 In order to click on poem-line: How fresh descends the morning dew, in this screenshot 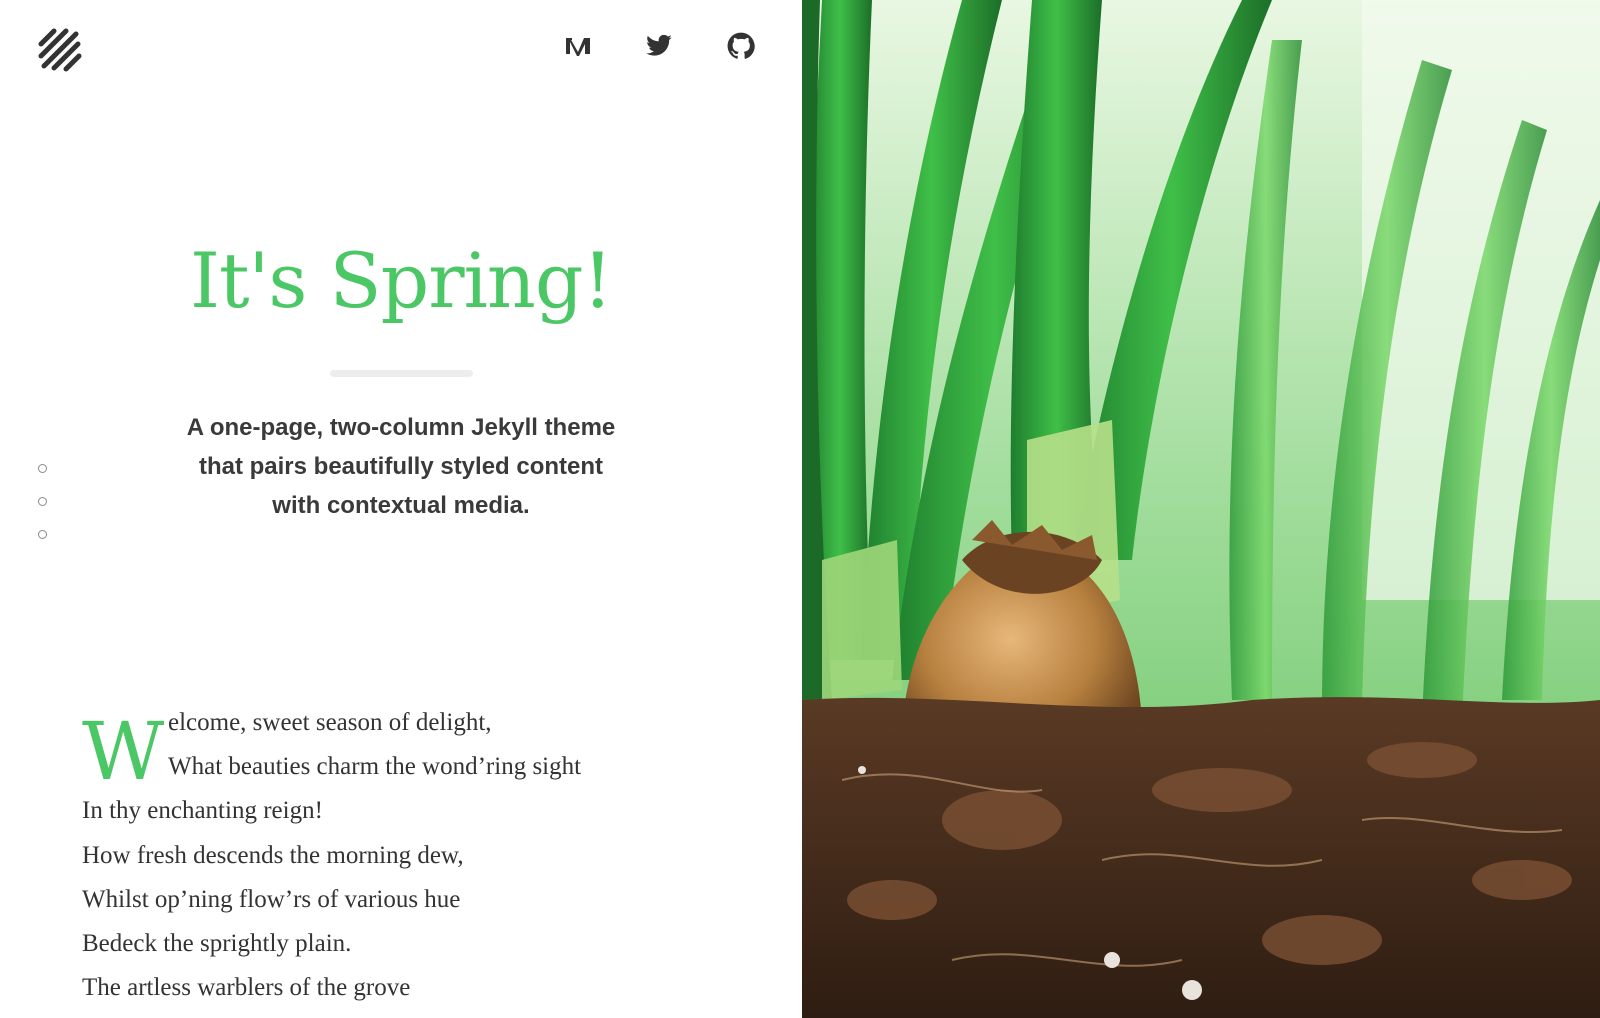, I will do `click(273, 855)`.